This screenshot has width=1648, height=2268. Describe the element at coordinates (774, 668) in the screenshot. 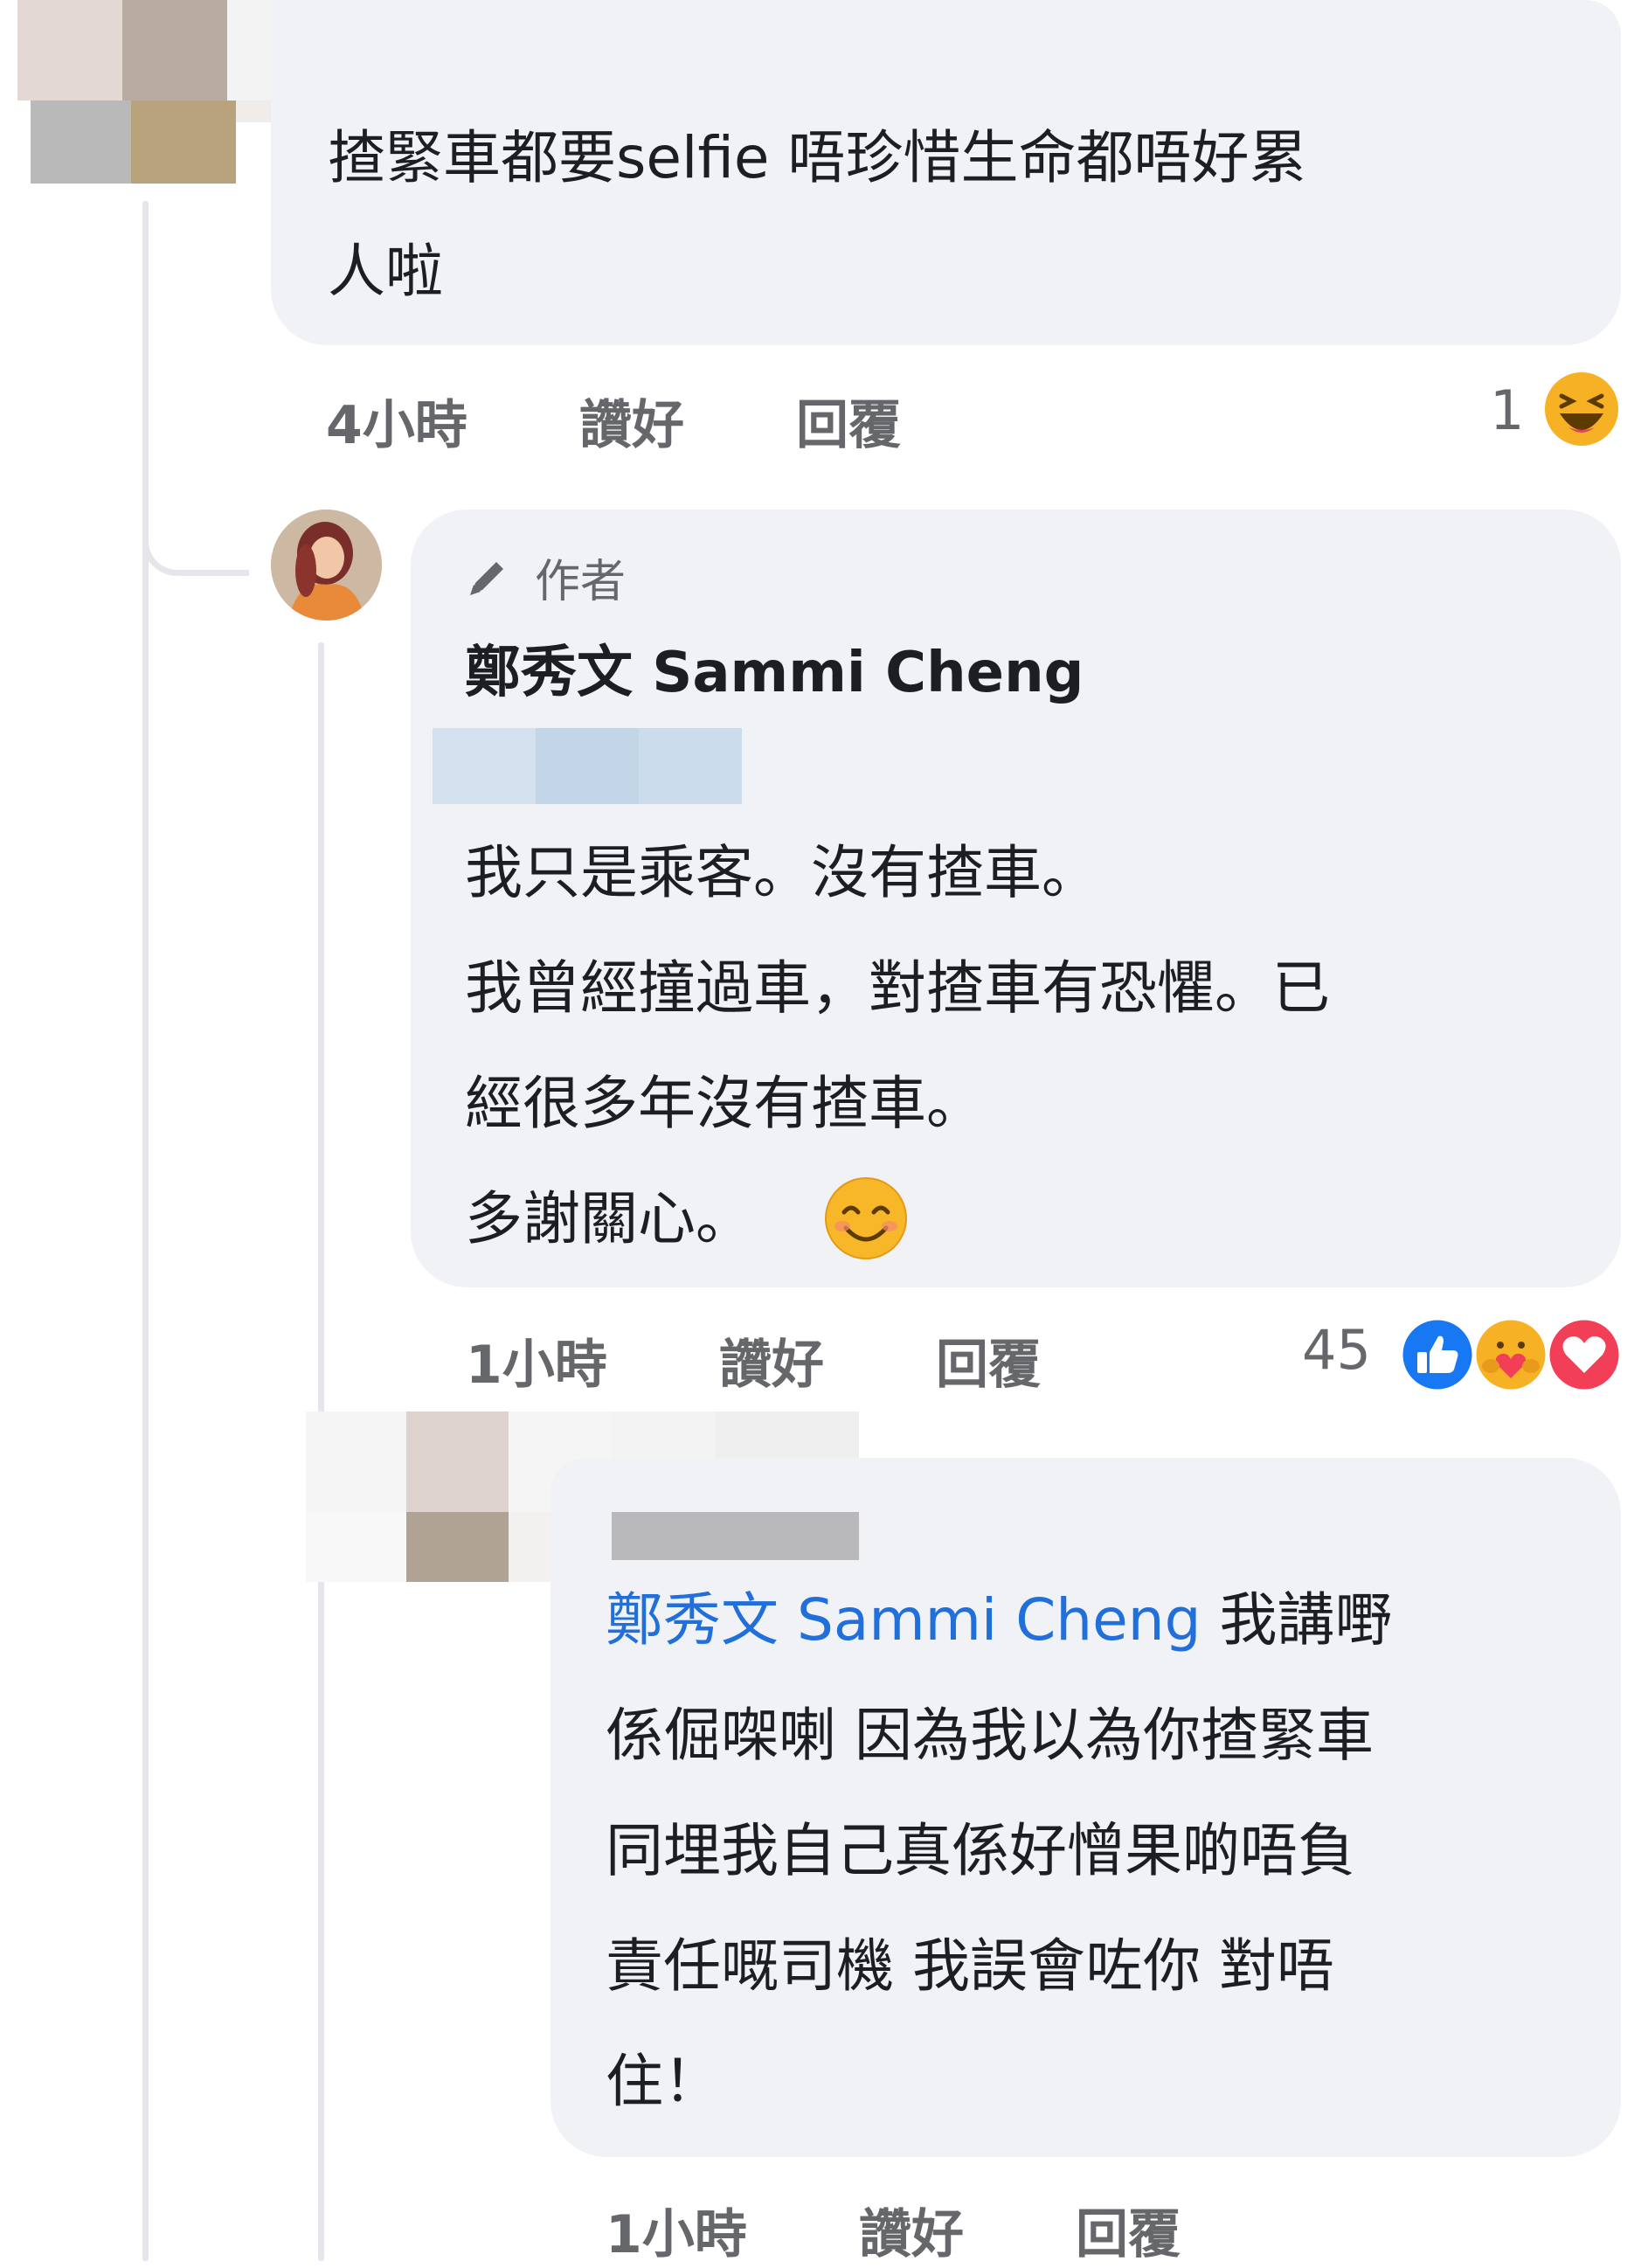

I see `author-name: 鄭秀文 Sammi Cheng` at that location.